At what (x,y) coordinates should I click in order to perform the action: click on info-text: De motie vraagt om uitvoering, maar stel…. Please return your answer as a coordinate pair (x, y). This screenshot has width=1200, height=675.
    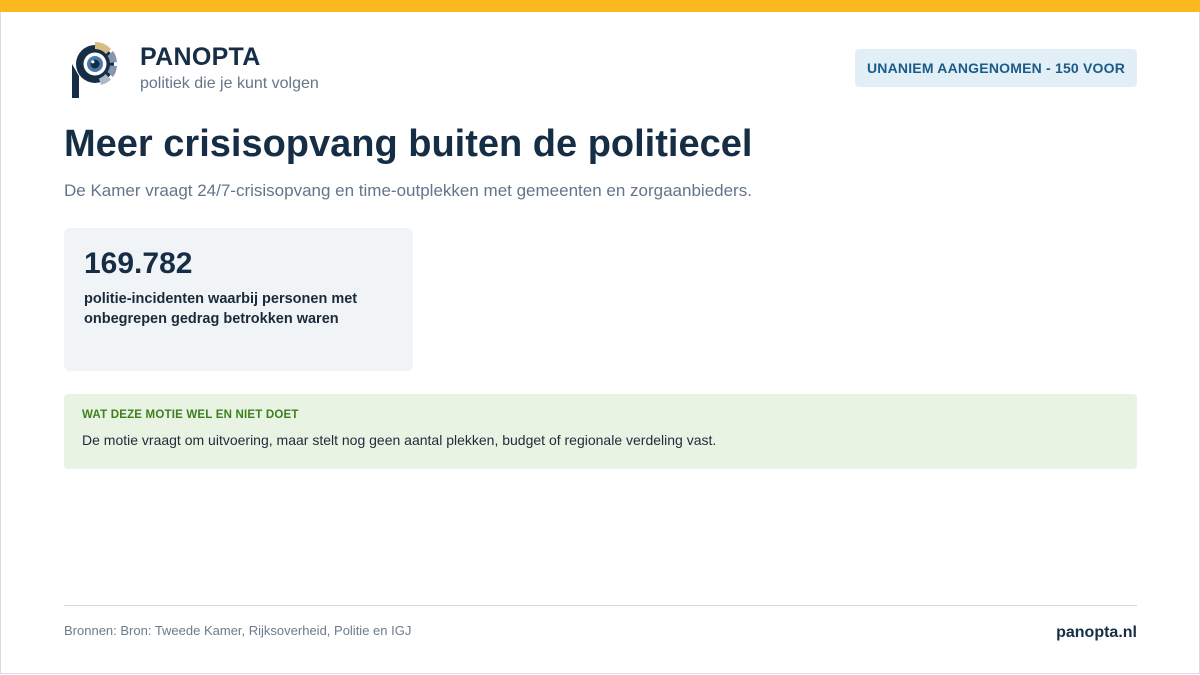
    Looking at the image, I should click on (399, 440).